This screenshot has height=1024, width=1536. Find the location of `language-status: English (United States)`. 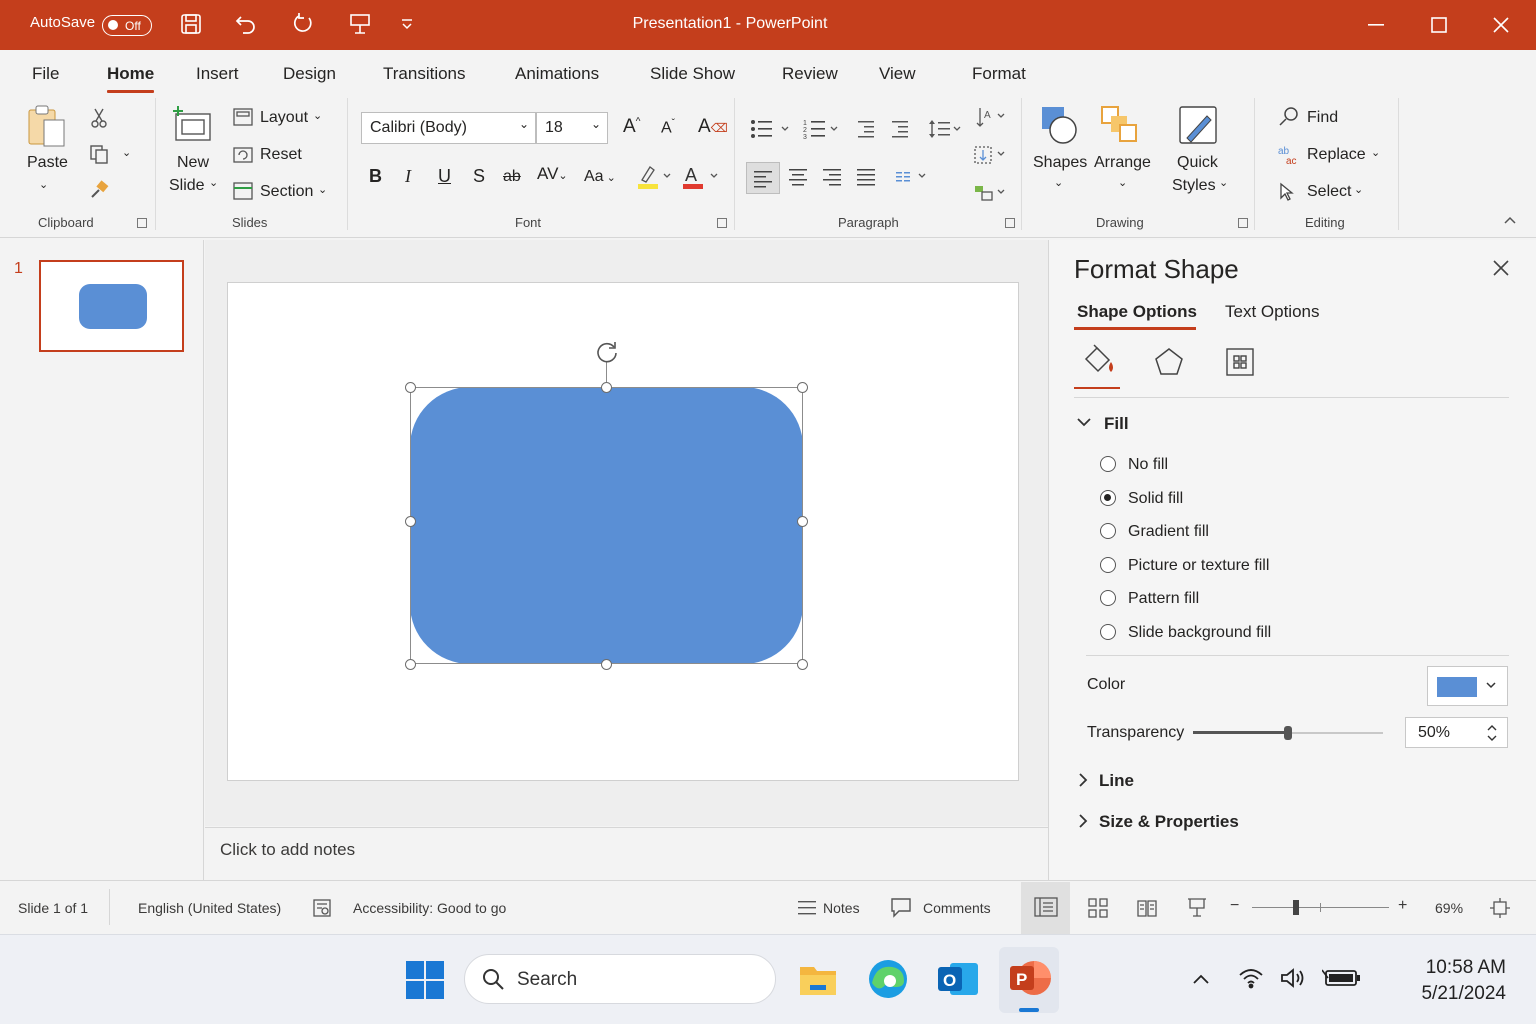

language-status: English (United States) is located at coordinates (209, 908).